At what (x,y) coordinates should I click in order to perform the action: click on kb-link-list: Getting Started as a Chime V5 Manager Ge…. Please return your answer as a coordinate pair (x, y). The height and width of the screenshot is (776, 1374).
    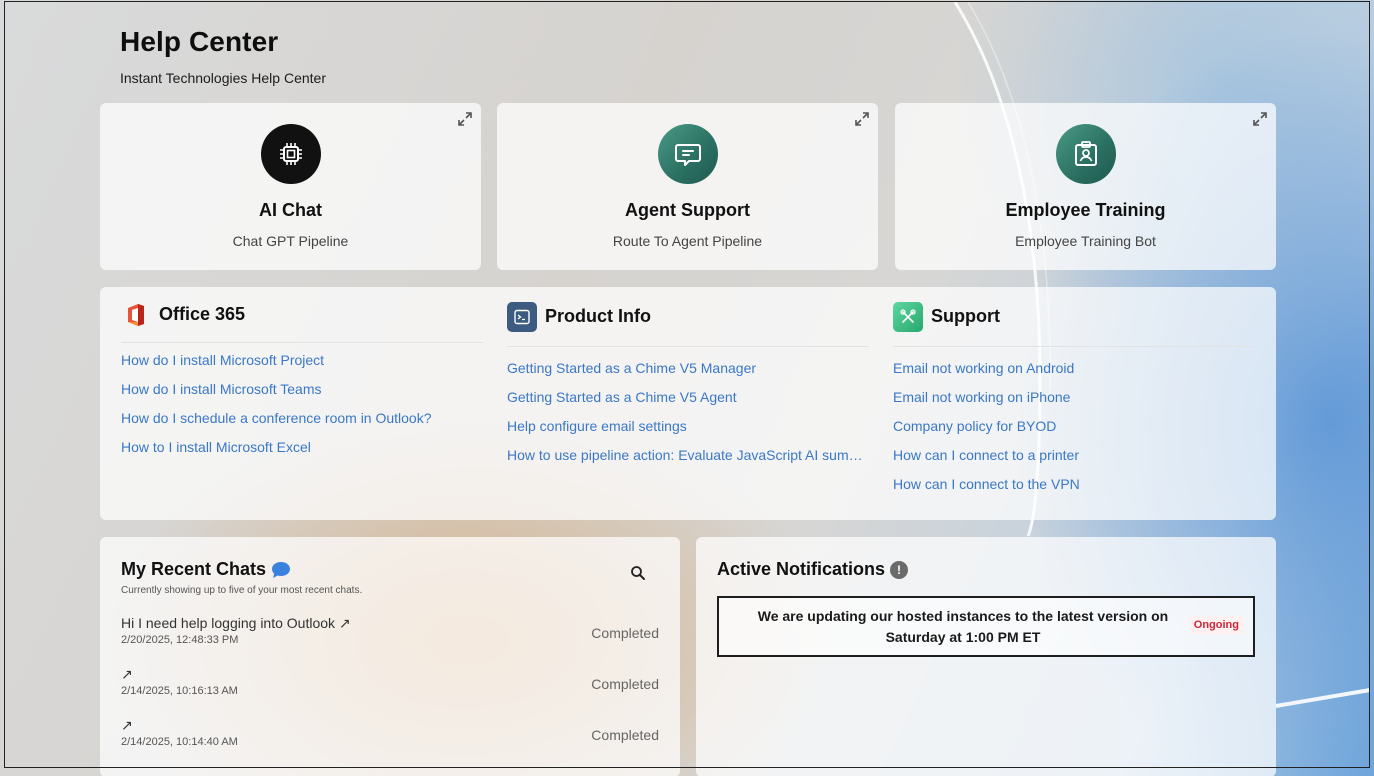
    Looking at the image, I should click on (688, 418).